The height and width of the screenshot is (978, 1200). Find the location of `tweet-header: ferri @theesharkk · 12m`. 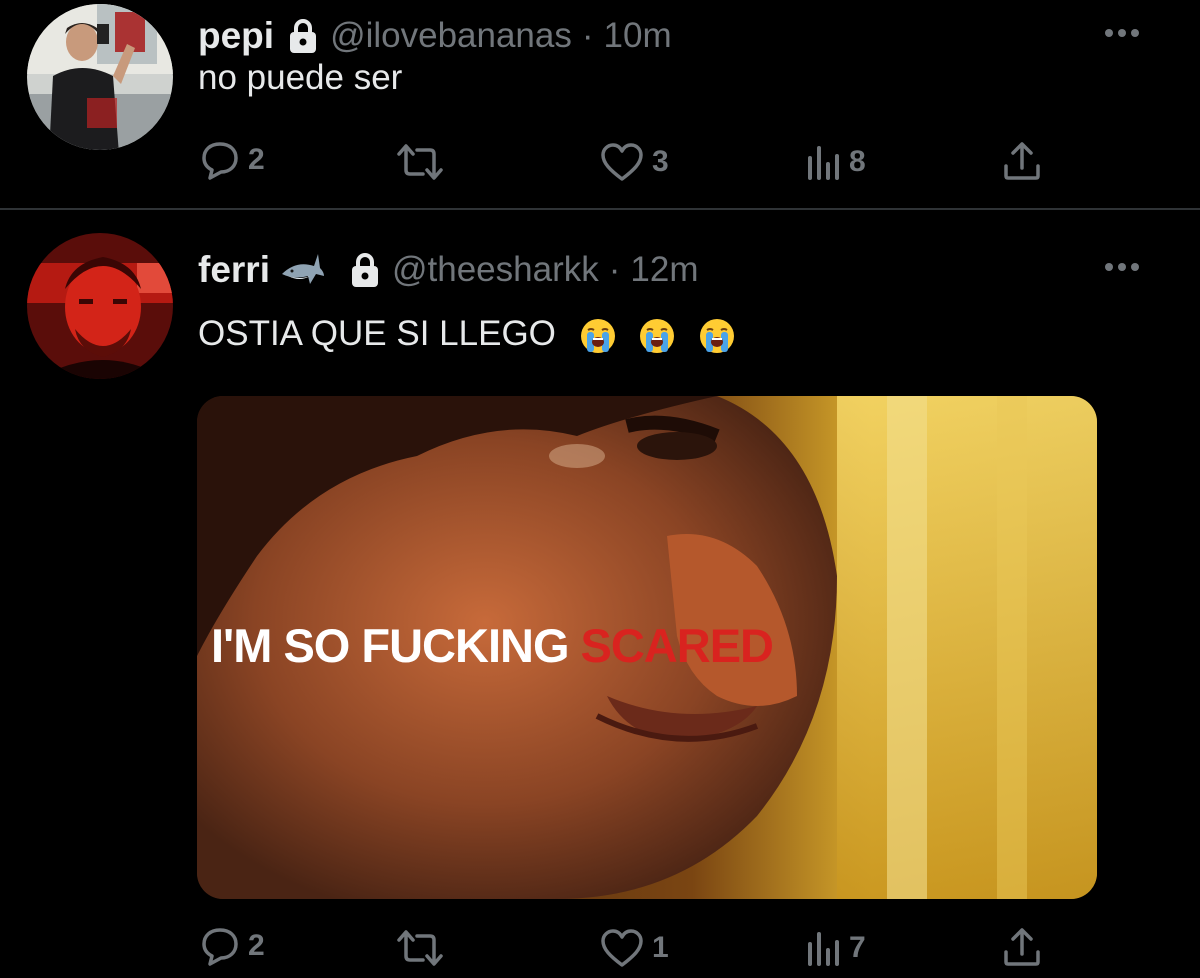

tweet-header: ferri @theesharkk · 12m is located at coordinates (448, 270).